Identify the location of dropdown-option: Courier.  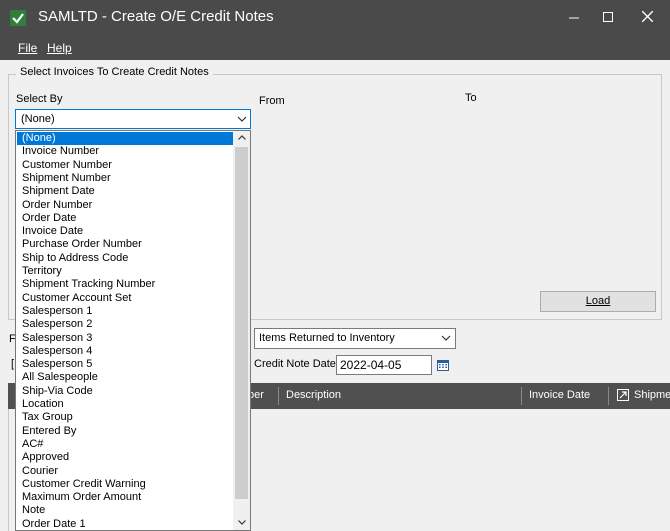
(125, 471).